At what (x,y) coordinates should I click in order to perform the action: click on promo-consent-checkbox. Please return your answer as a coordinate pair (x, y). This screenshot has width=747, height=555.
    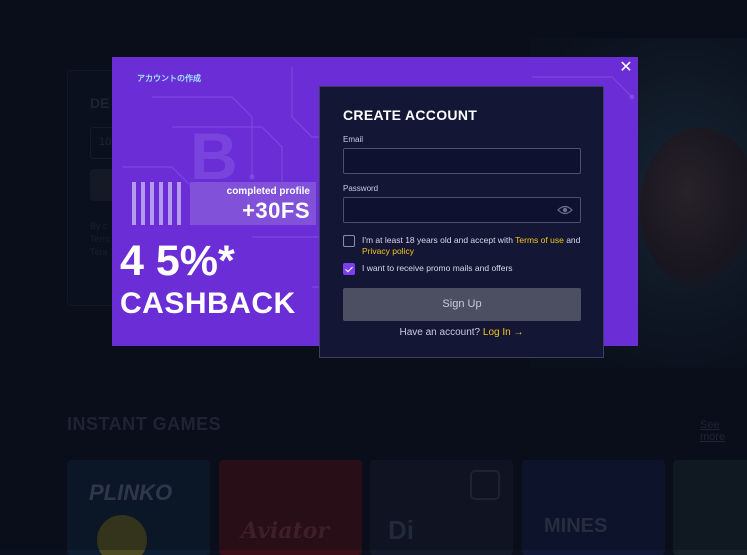
    Looking at the image, I should click on (349, 269).